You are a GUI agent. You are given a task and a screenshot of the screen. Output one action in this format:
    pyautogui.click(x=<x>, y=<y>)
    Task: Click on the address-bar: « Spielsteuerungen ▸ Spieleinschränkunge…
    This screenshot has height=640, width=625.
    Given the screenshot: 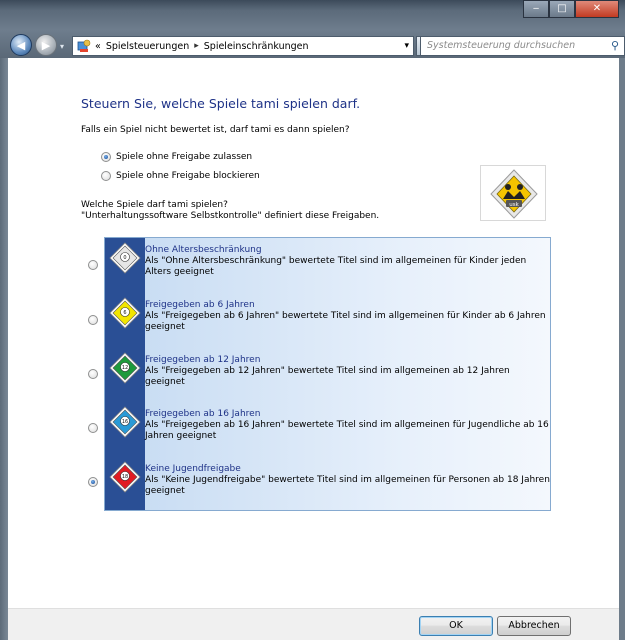 What is the action you would take?
    pyautogui.click(x=243, y=46)
    